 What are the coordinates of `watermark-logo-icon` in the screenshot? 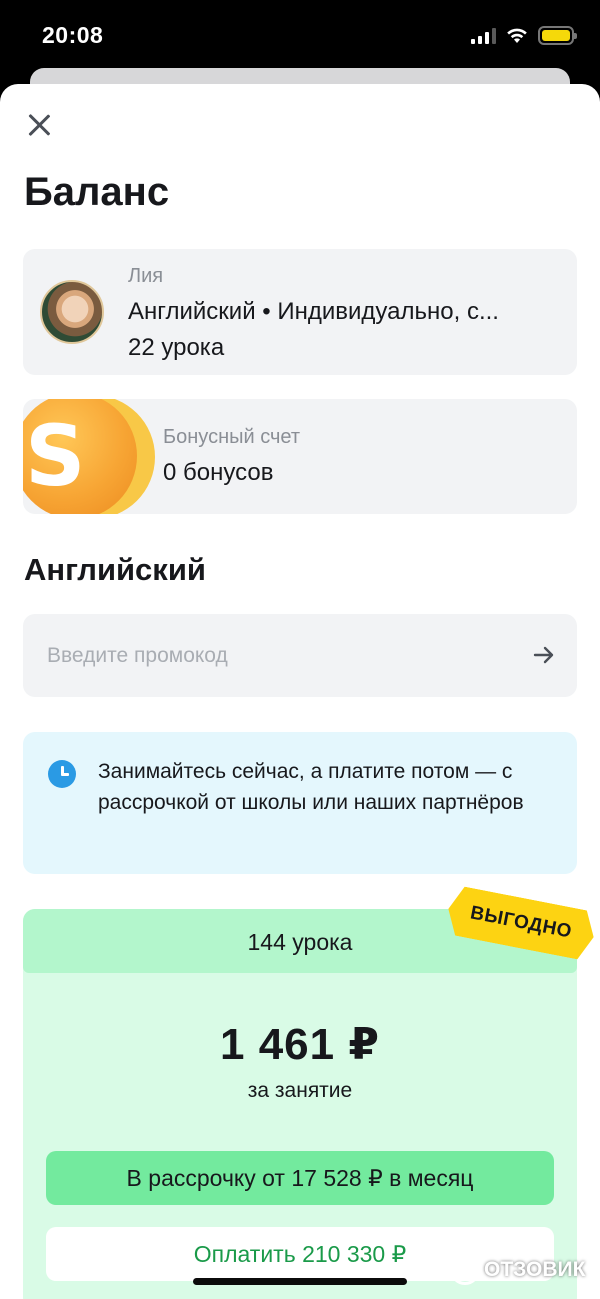 It's located at (465, 1270).